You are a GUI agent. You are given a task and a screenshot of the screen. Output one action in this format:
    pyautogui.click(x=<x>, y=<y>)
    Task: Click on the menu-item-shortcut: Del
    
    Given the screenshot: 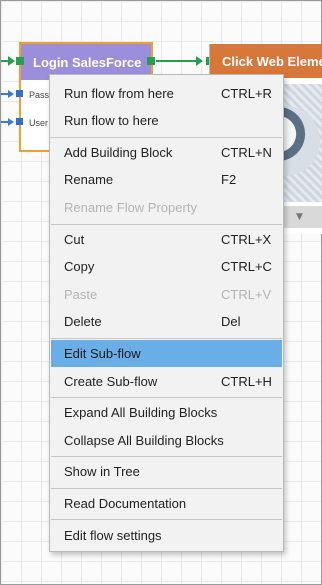 What is the action you would take?
    pyautogui.click(x=231, y=321)
    